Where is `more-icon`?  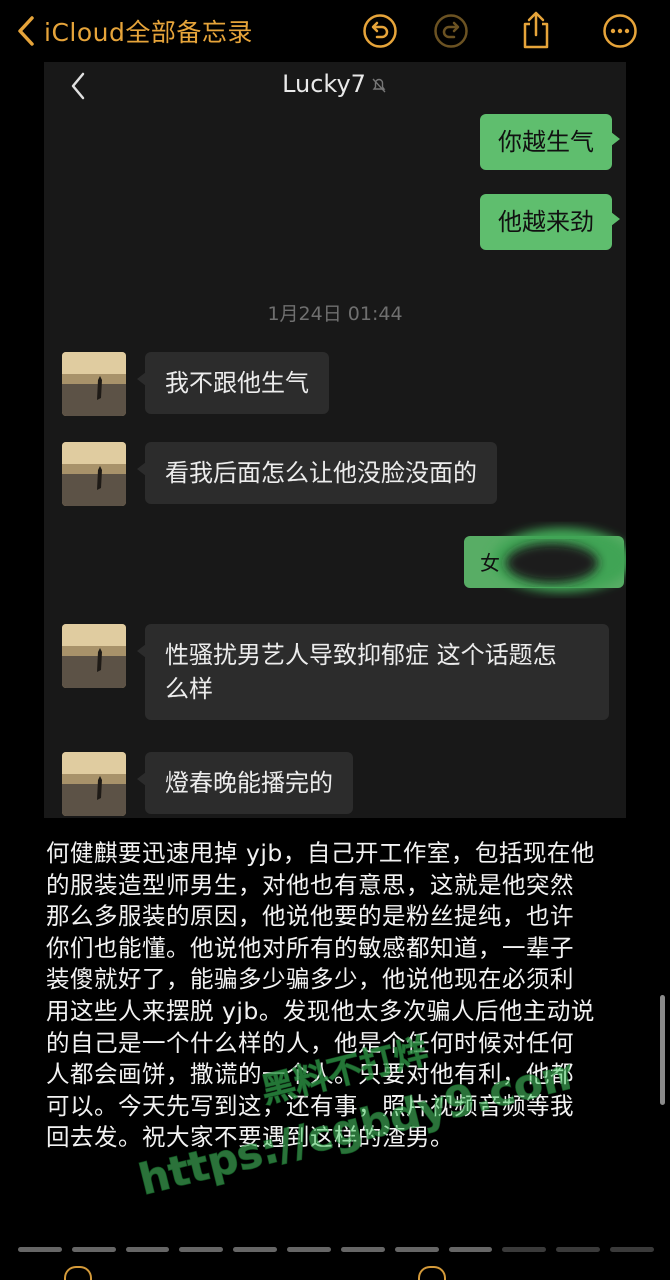
more-icon is located at coordinates (620, 31).